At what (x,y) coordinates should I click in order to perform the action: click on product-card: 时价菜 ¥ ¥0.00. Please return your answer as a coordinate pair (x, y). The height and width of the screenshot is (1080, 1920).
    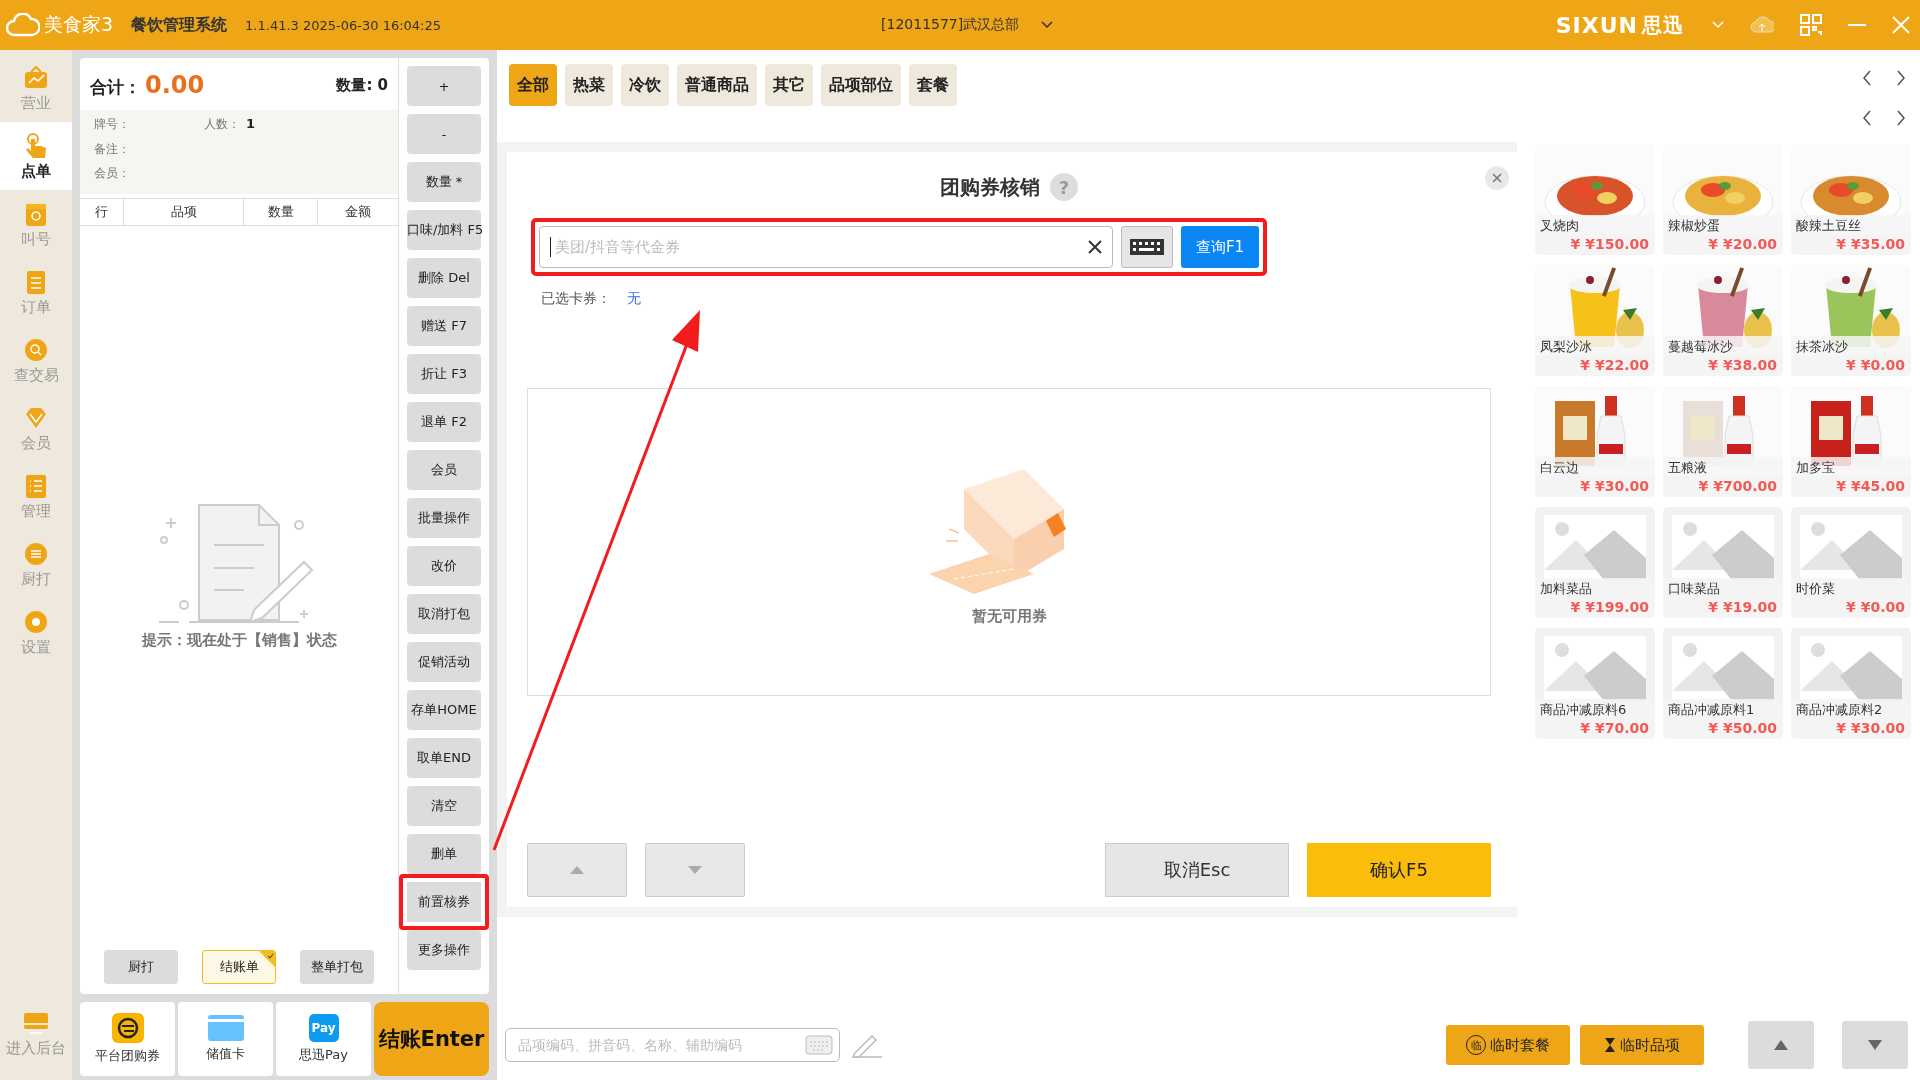
    Looking at the image, I should click on (1851, 562).